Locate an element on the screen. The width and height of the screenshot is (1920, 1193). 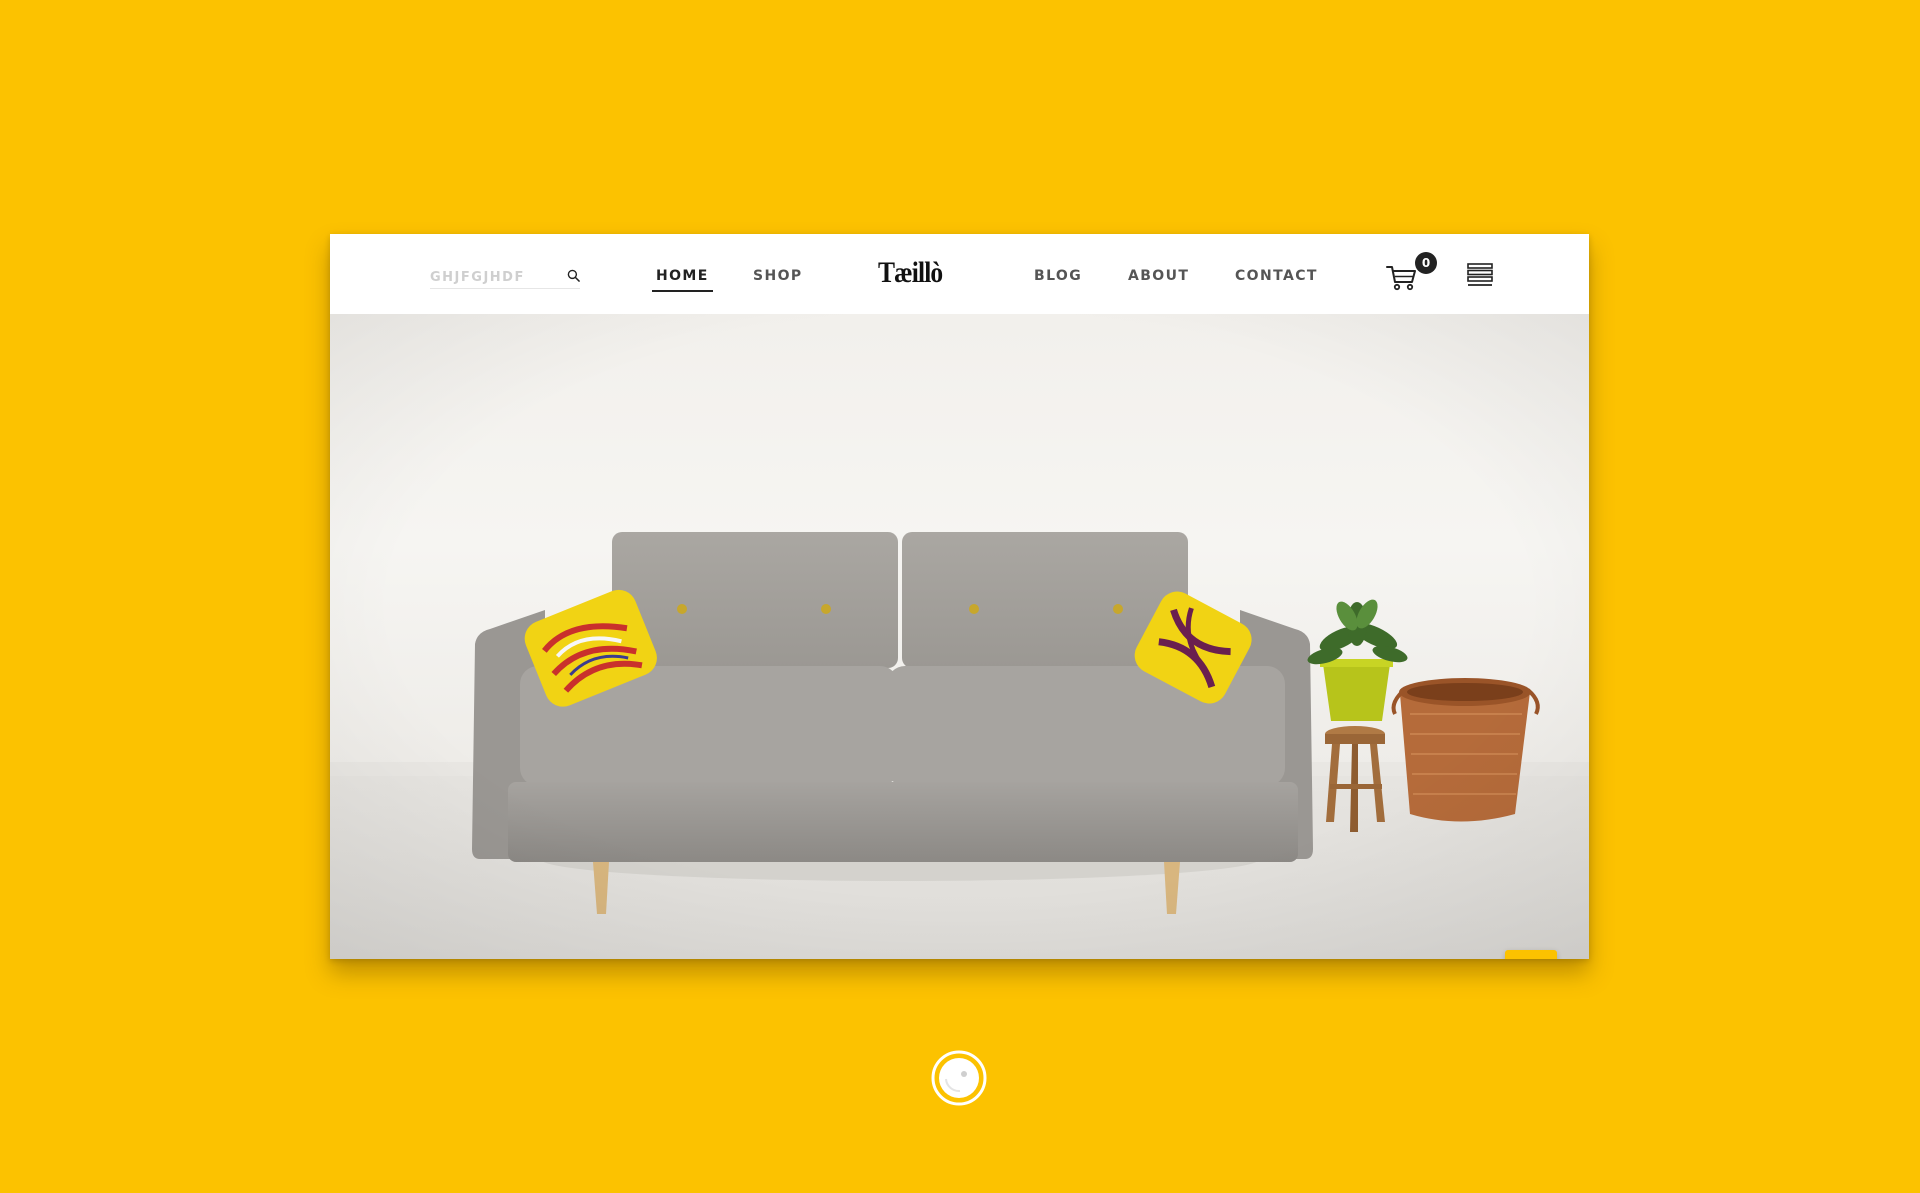
chat-bubble-icon is located at coordinates (1531, 954).